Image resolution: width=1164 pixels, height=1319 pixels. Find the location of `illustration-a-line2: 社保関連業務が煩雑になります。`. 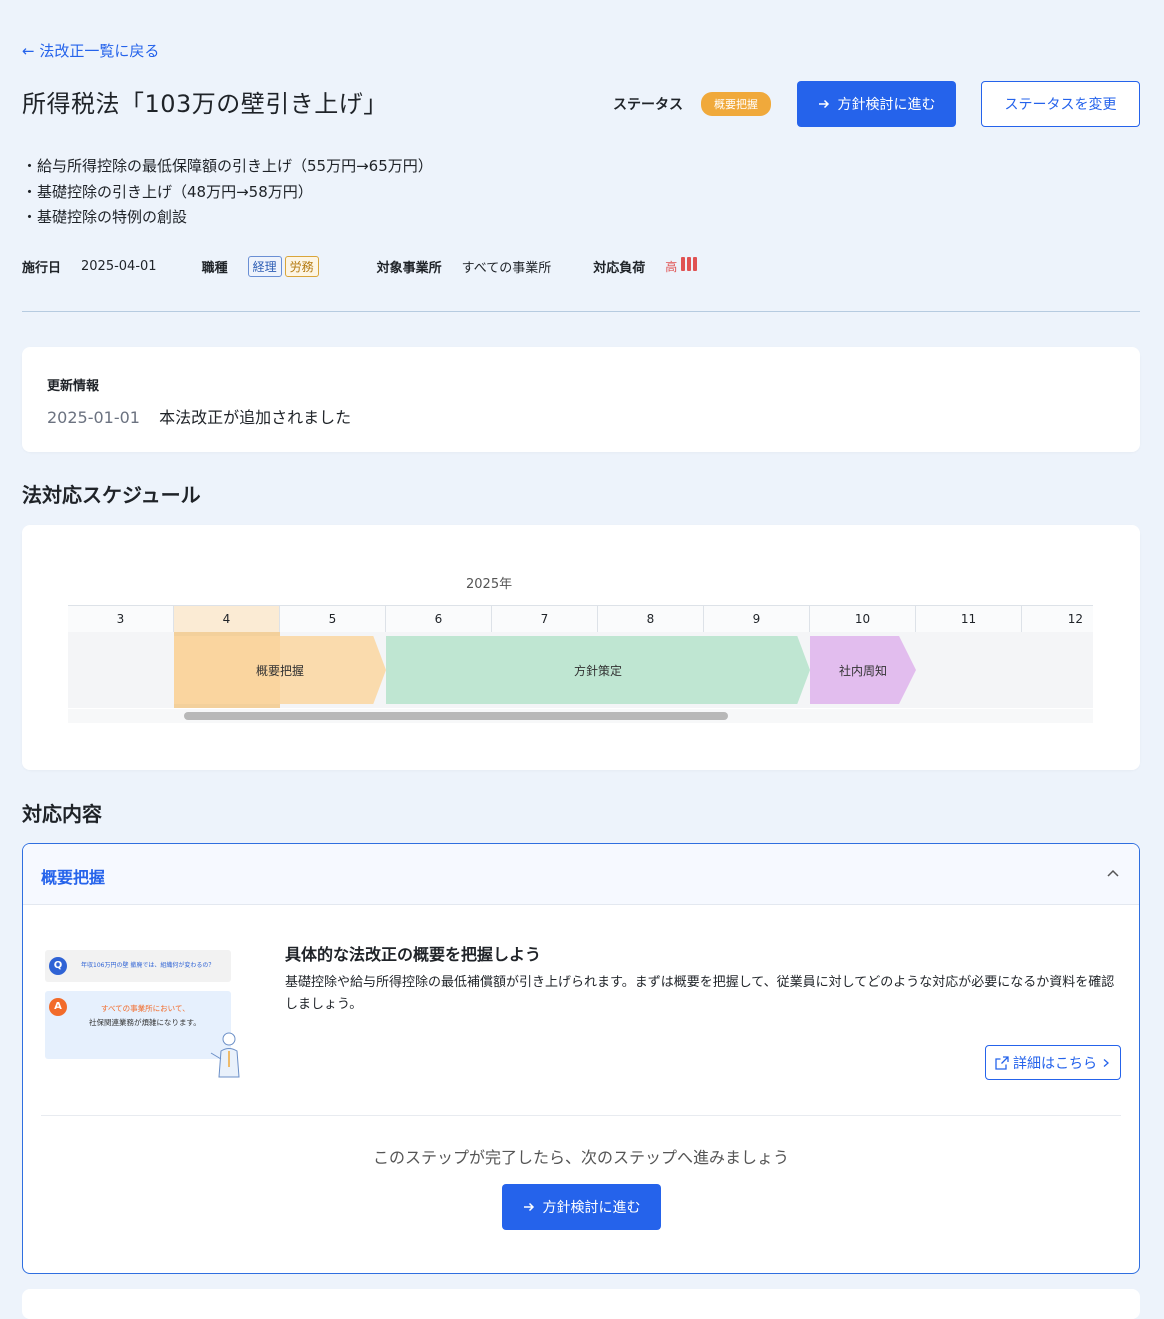

illustration-a-line2: 社保関連業務が煩雑になります。 is located at coordinates (145, 1022).